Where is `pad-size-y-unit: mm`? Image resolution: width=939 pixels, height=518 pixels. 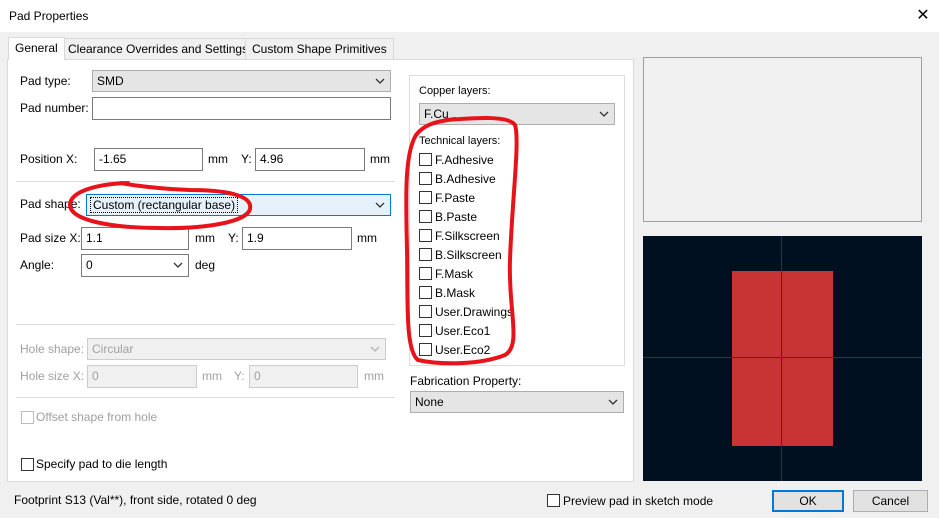 pad-size-y-unit: mm is located at coordinates (367, 238).